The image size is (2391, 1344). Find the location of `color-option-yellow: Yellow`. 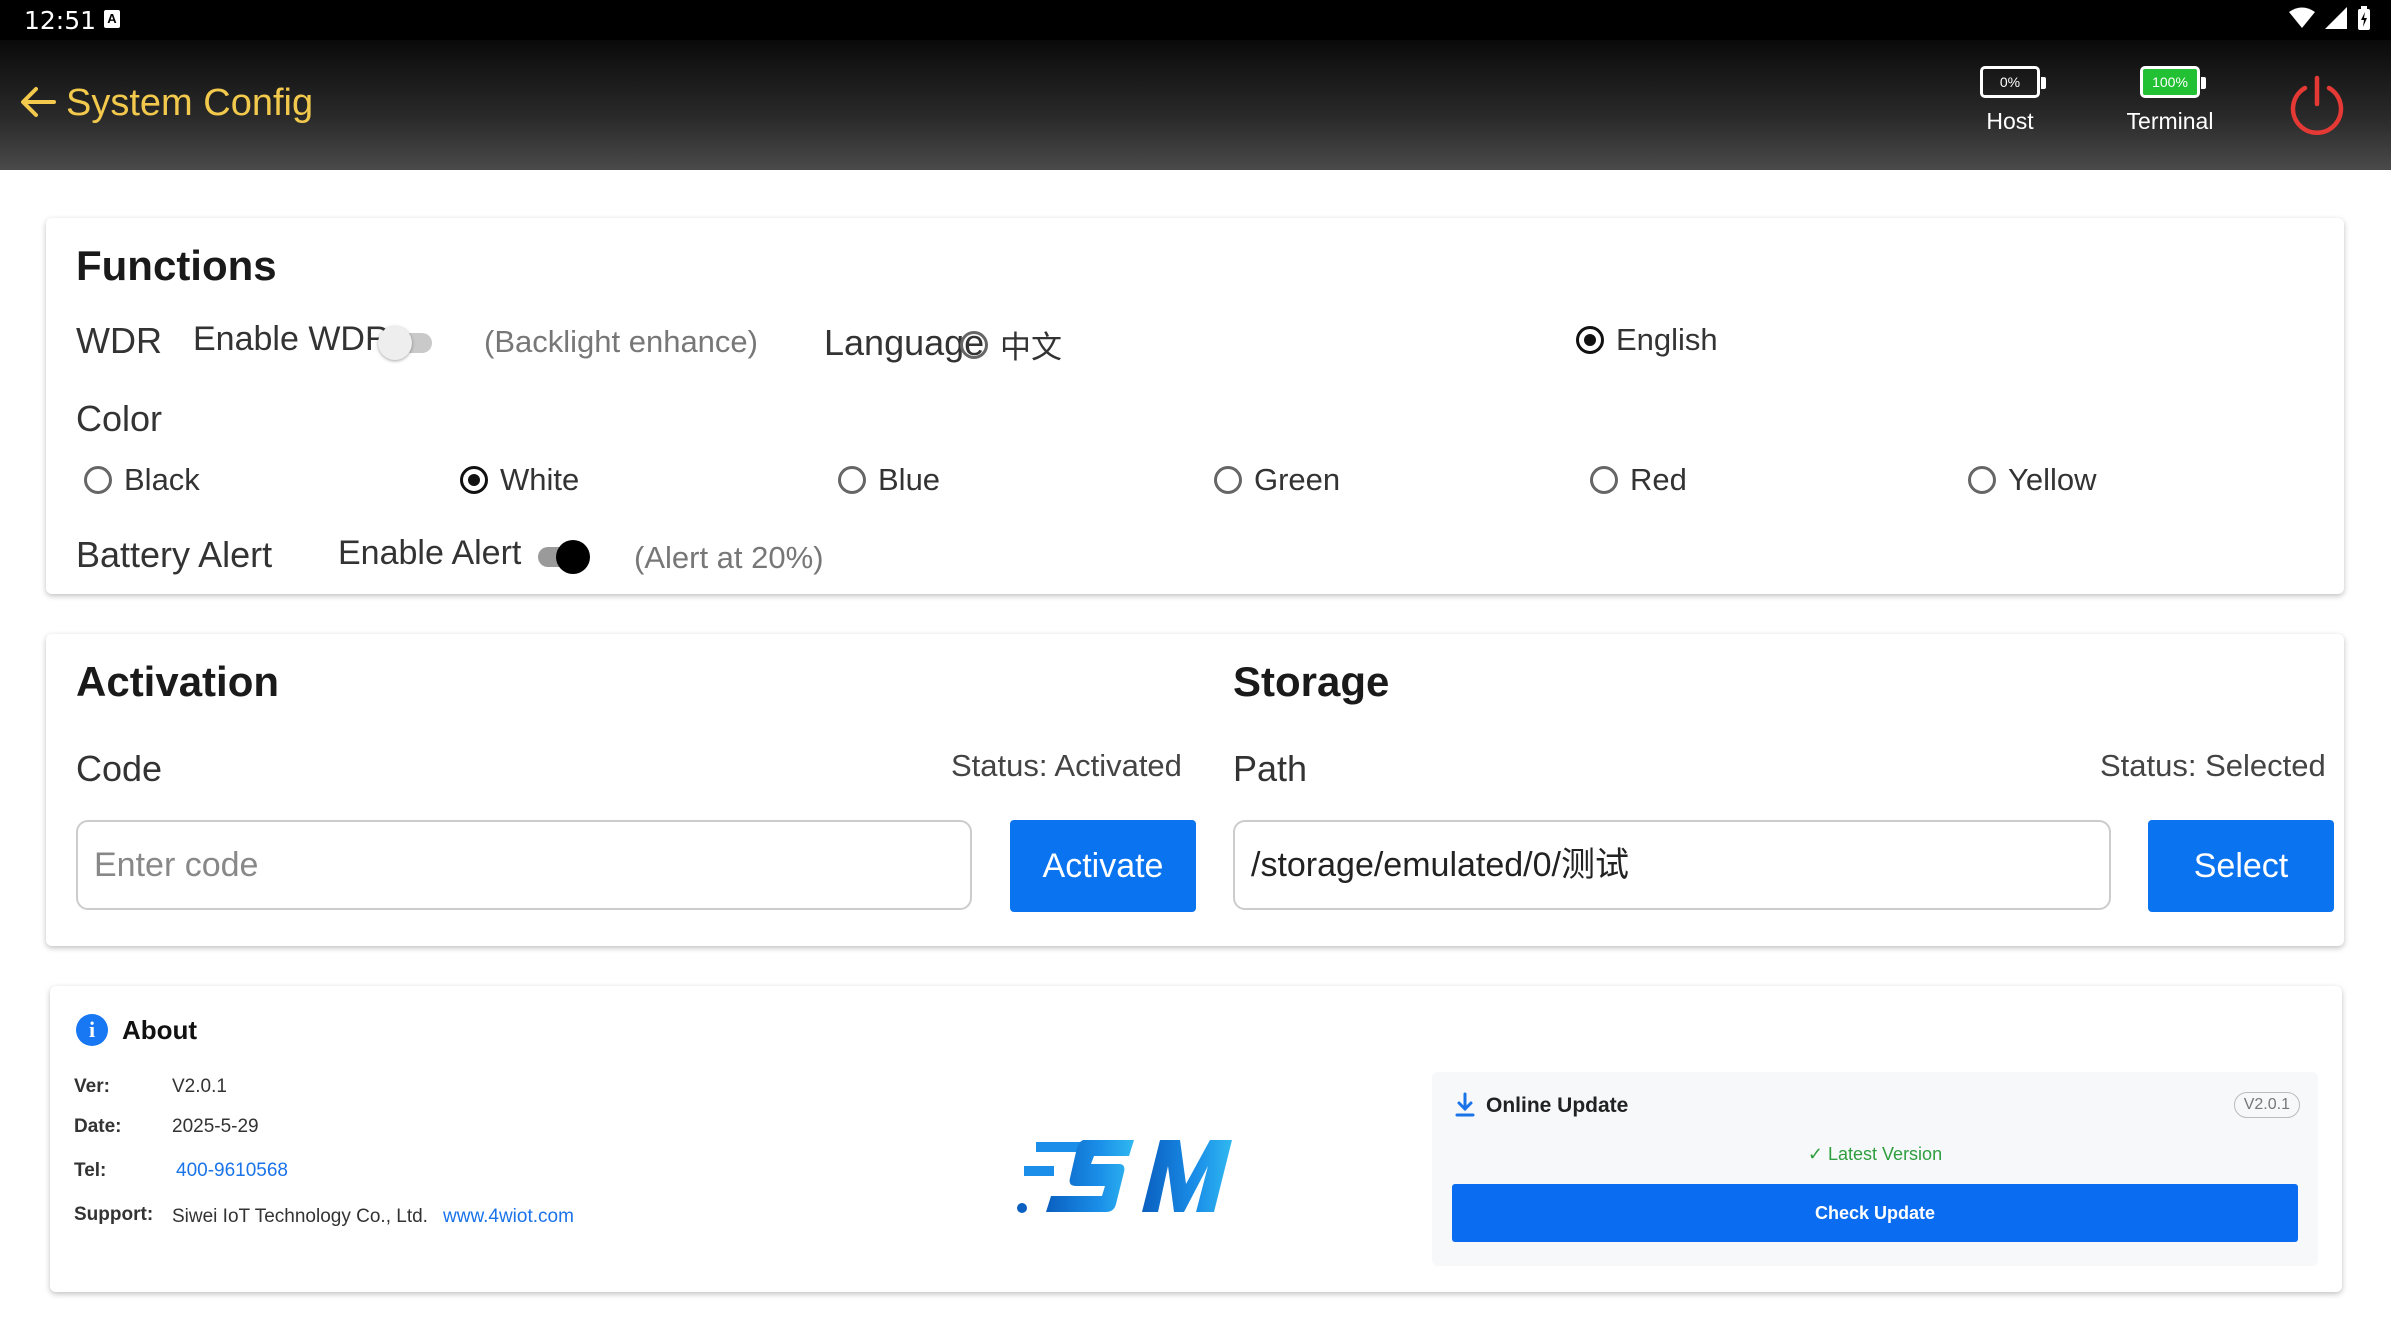

color-option-yellow: Yellow is located at coordinates (2032, 480).